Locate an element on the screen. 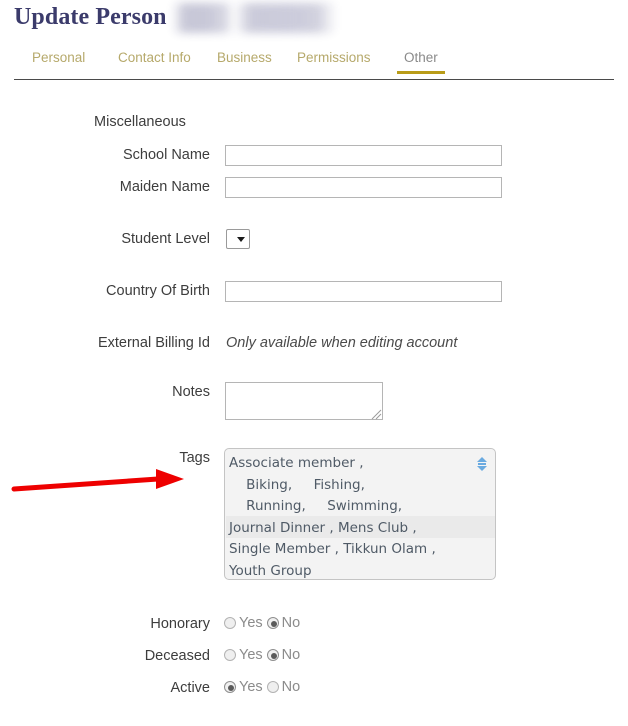 This screenshot has width=628, height=726. row-notes: Notes is located at coordinates (280, 403).